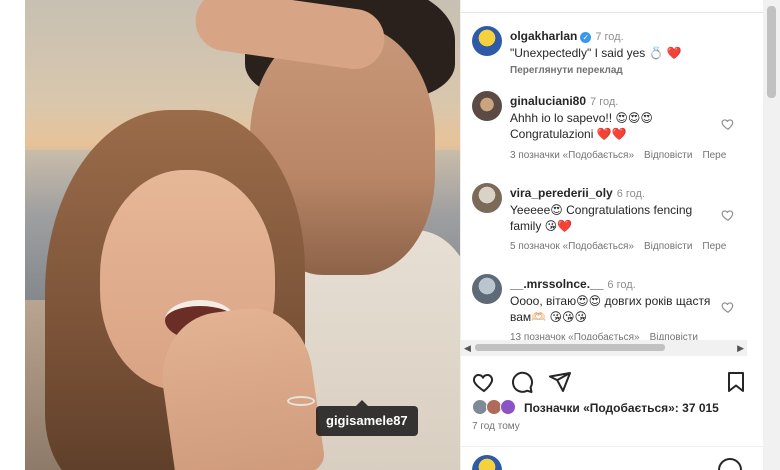  Describe the element at coordinates (561, 193) in the screenshot. I see `comment-username: vira_perederii_oly` at that location.